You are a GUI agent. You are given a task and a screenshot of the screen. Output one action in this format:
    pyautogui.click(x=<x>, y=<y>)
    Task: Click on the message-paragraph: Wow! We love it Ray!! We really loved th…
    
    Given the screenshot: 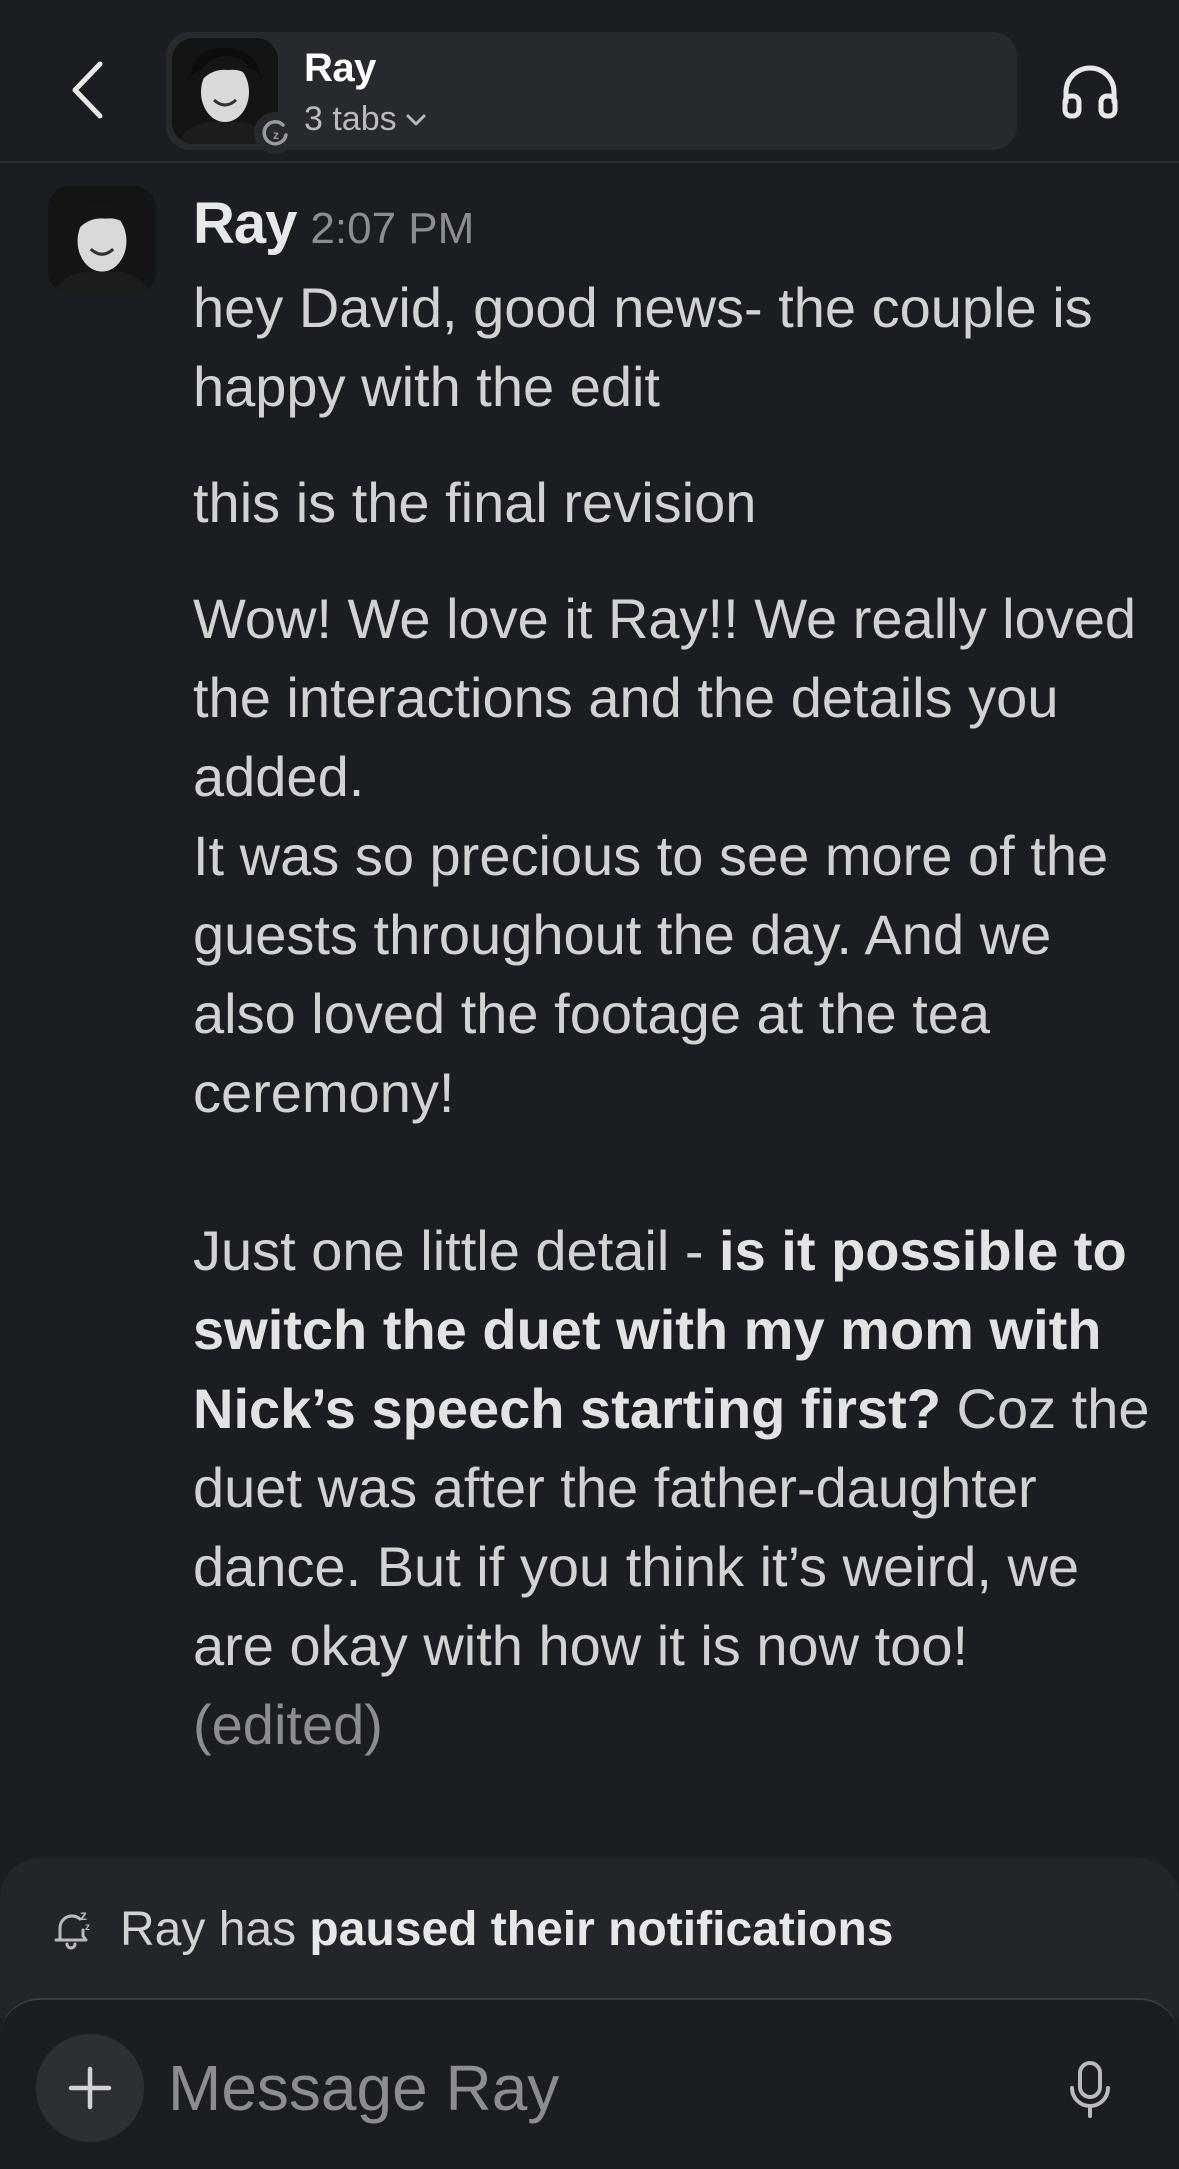 What is the action you would take?
    pyautogui.click(x=665, y=697)
    